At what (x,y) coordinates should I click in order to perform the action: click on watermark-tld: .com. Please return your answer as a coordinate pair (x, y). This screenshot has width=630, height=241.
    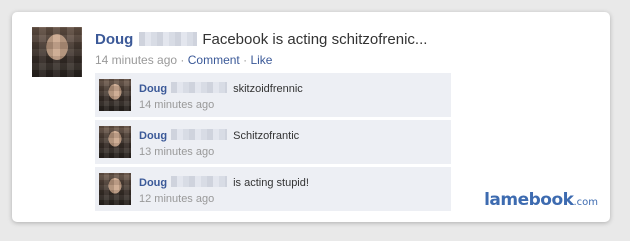
    Looking at the image, I should click on (585, 202).